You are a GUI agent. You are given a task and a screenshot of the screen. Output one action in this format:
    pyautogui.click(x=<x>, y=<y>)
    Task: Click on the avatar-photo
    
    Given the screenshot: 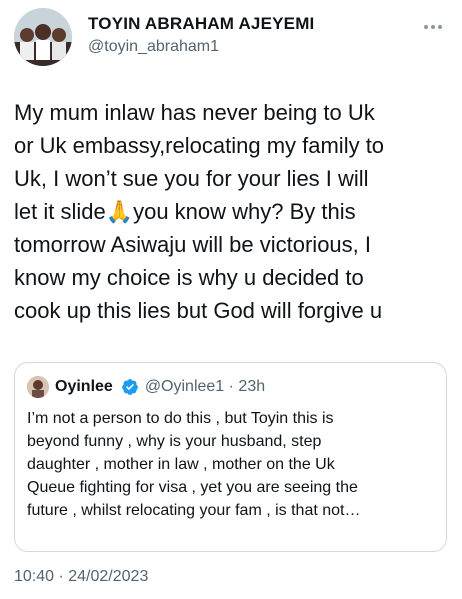 What is the action you would take?
    pyautogui.click(x=43, y=37)
    